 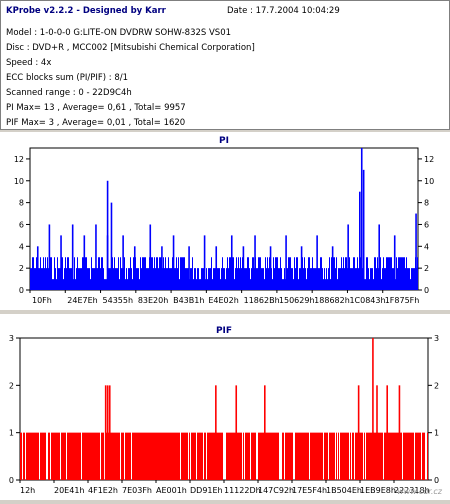 What do you see at coordinates (69, 93) in the screenshot?
I see `range-line: Scanned range : 0 - 22D9C4h` at bounding box center [69, 93].